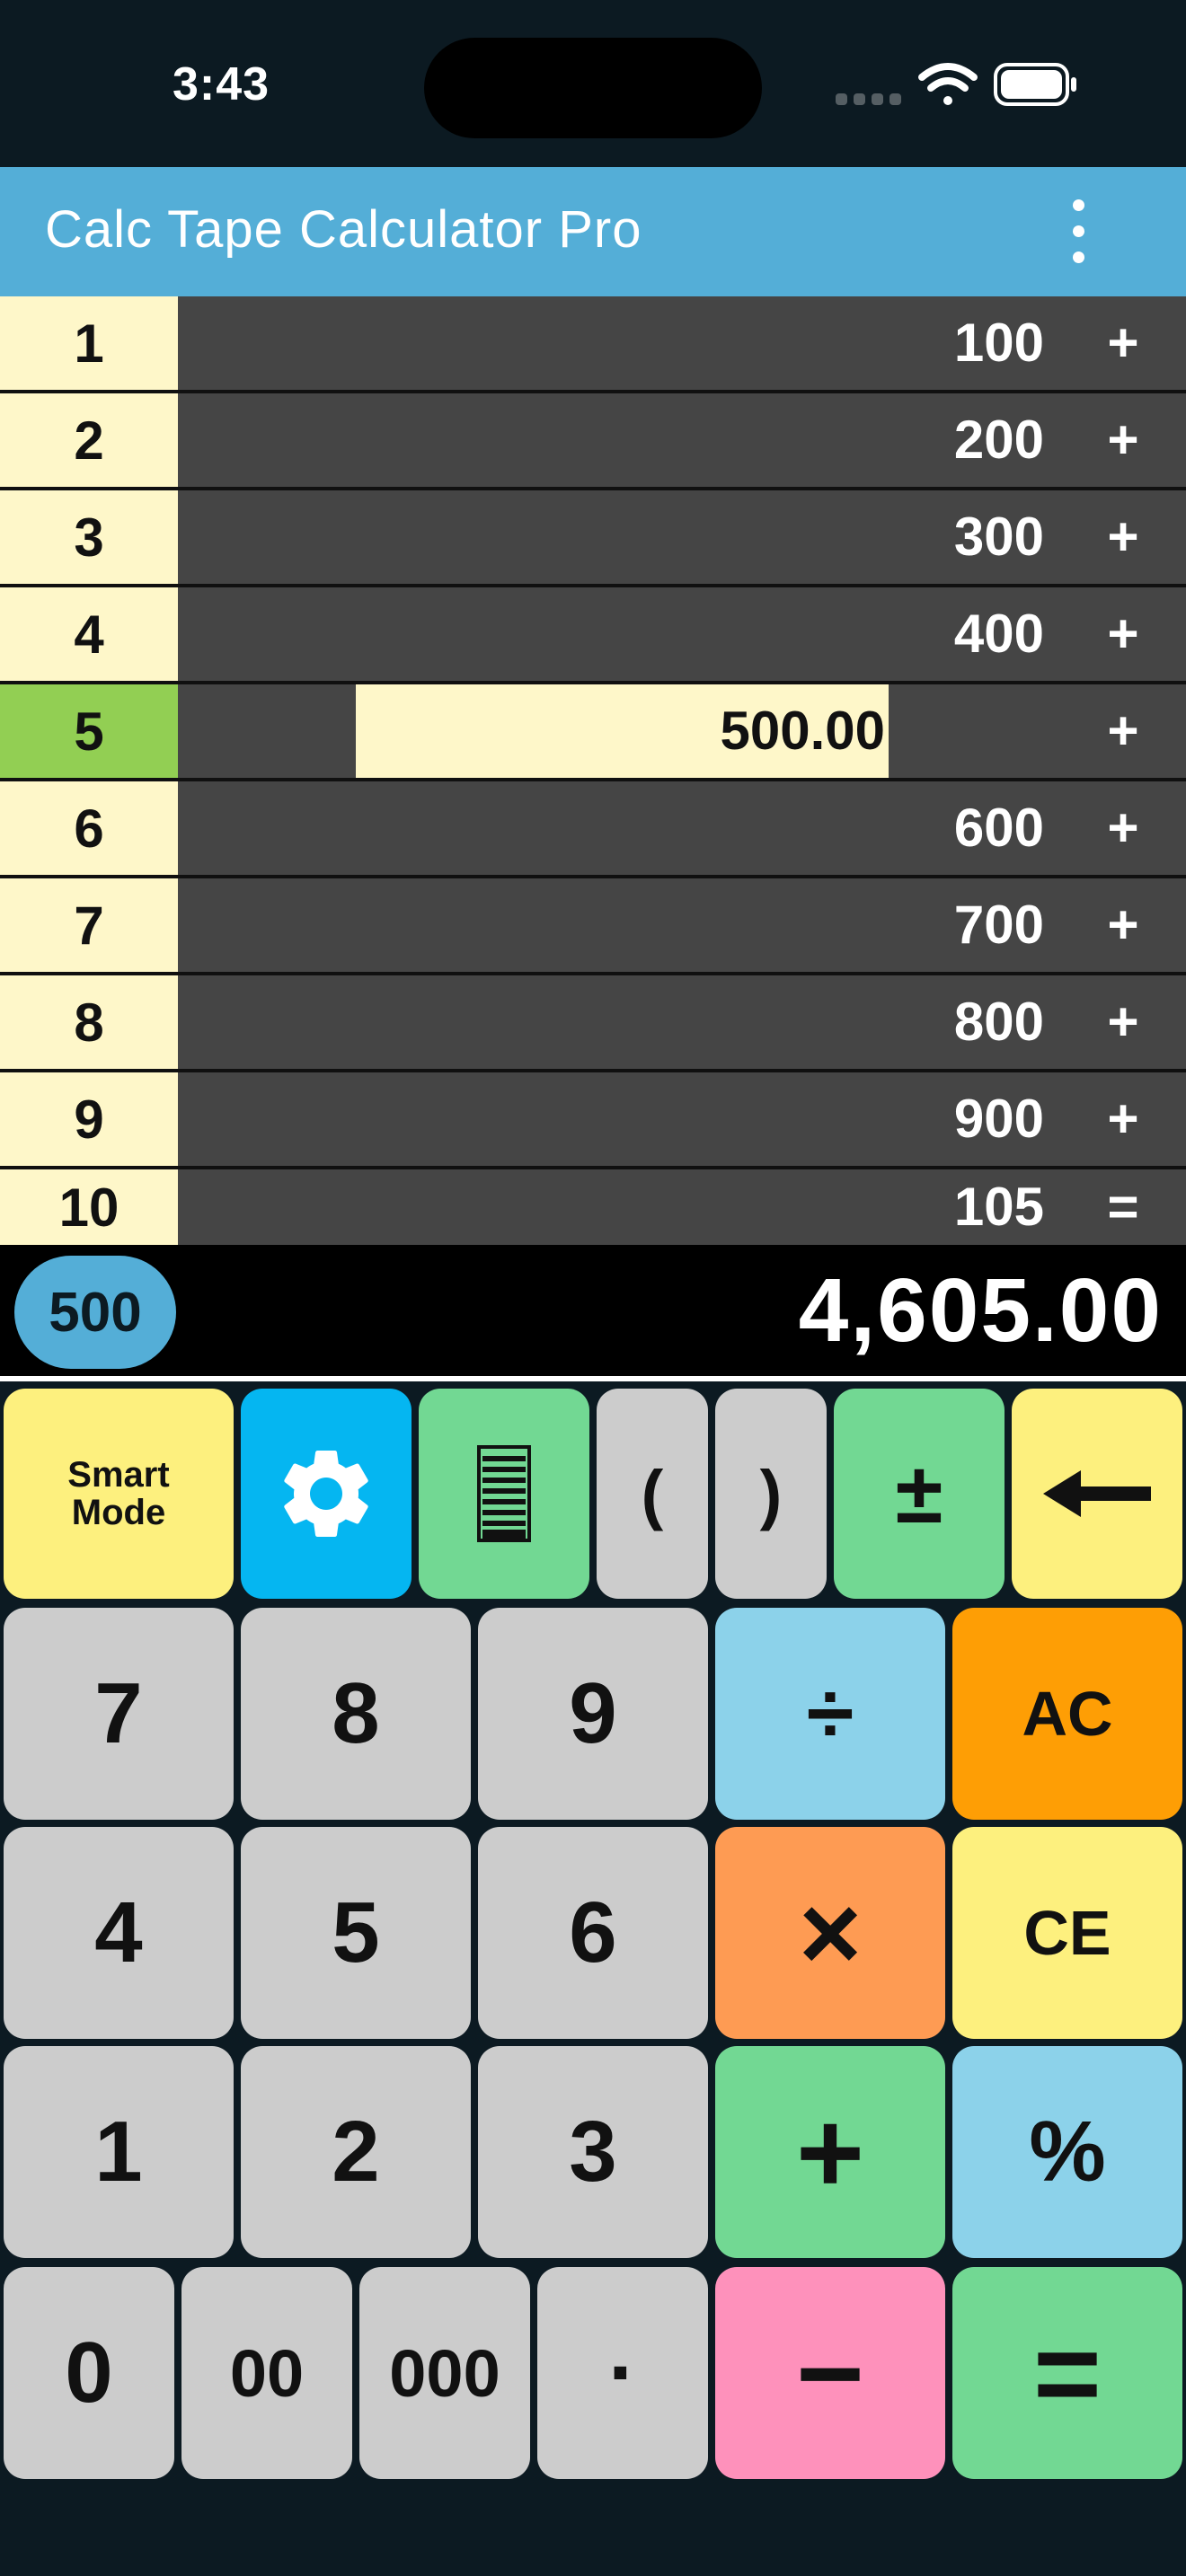 The width and height of the screenshot is (1186, 2576). Describe the element at coordinates (593, 1378) in the screenshot. I see `divider` at that location.